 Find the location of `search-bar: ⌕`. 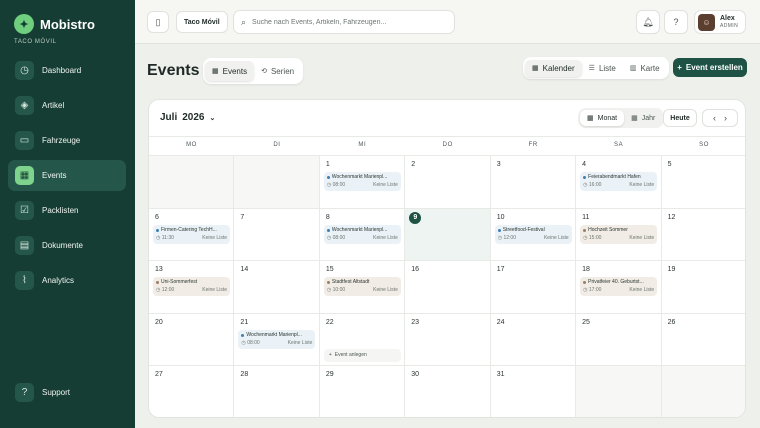

search-bar: ⌕ is located at coordinates (344, 22).